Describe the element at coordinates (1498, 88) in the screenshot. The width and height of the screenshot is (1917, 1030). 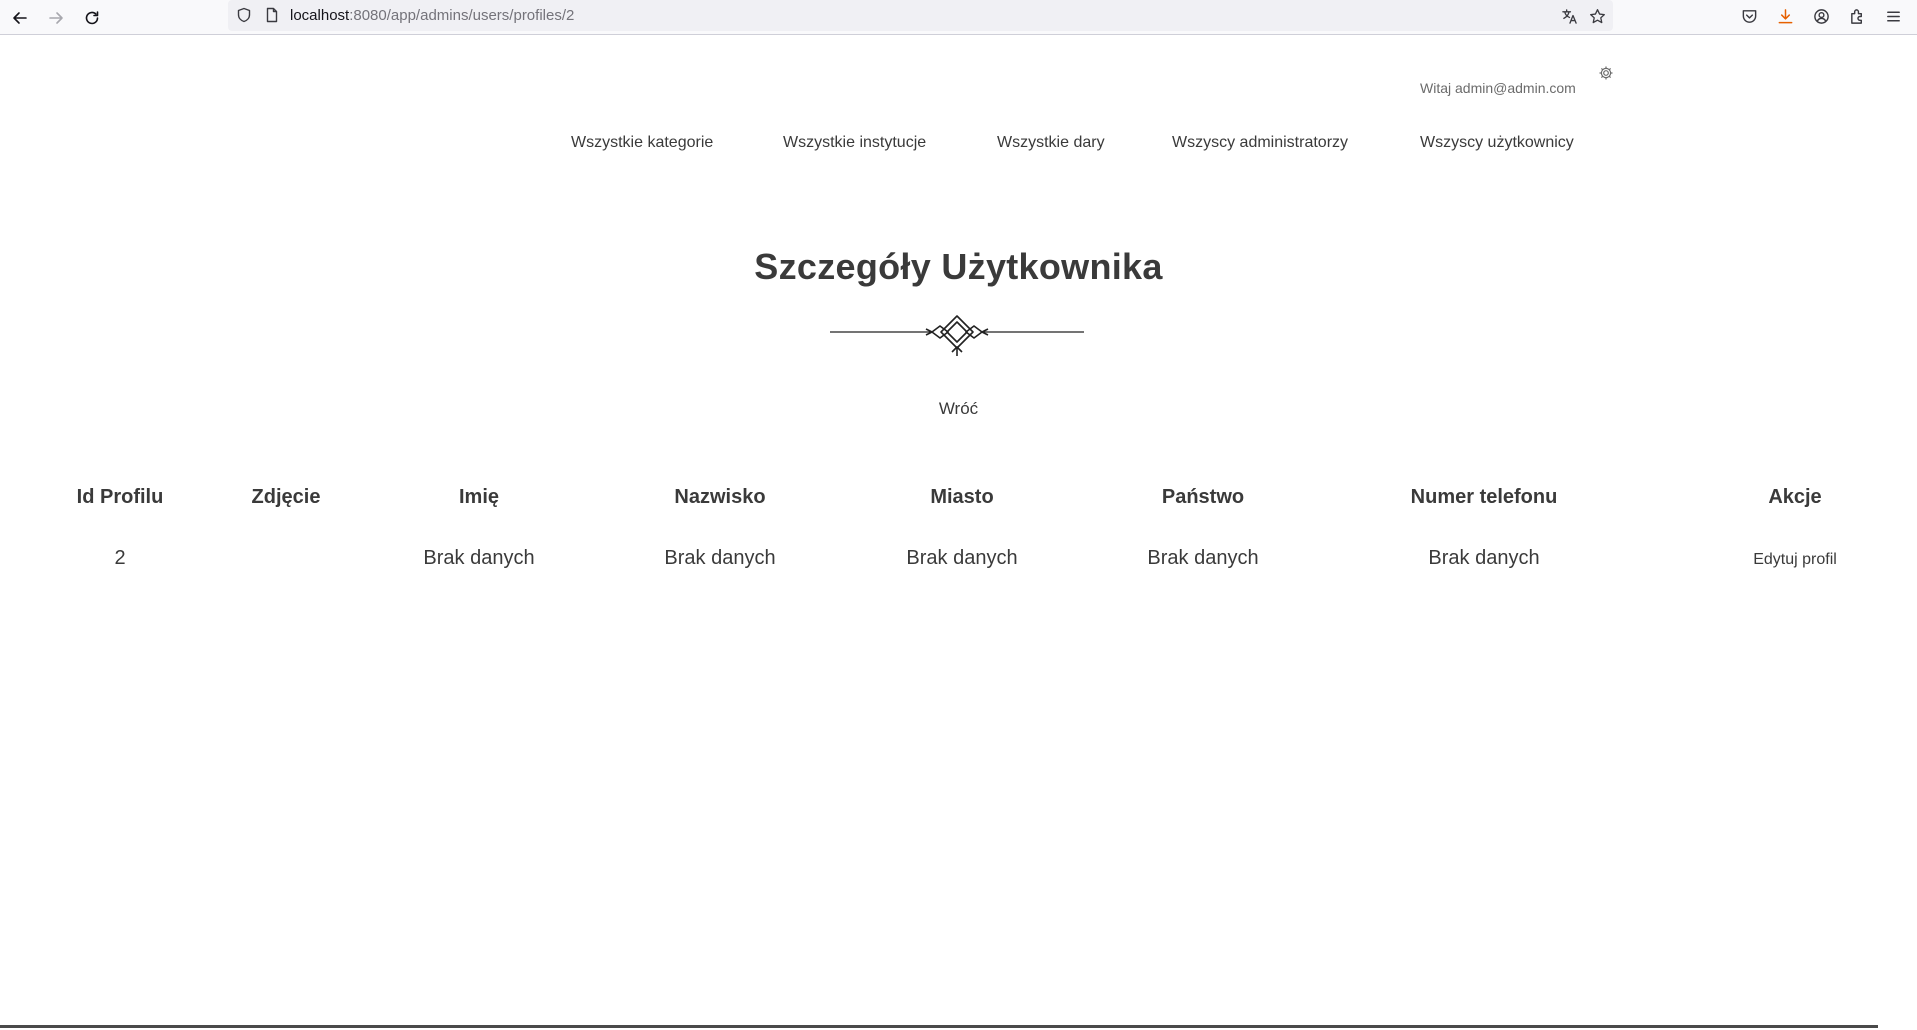
I see `greeting-text: Witaj admin@admin.com` at that location.